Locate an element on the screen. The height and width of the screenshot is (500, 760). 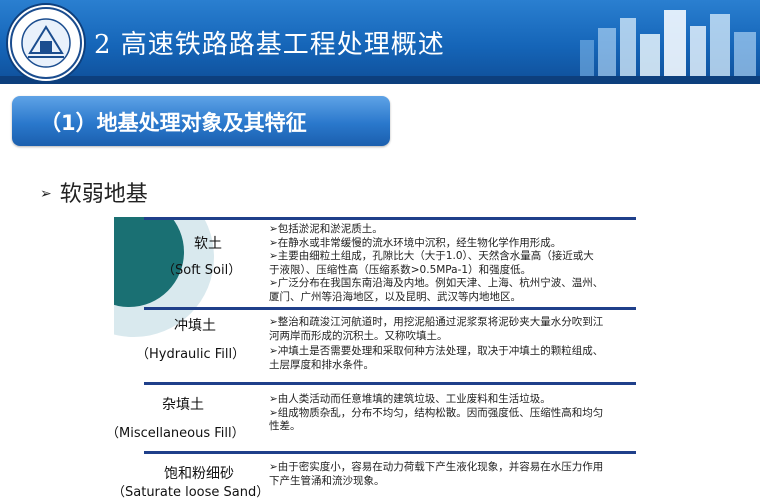
description-line: ➢在静水或非常缓慢的流水环境中沉积，经生物化学作用形成。 is located at coordinates (415, 242).